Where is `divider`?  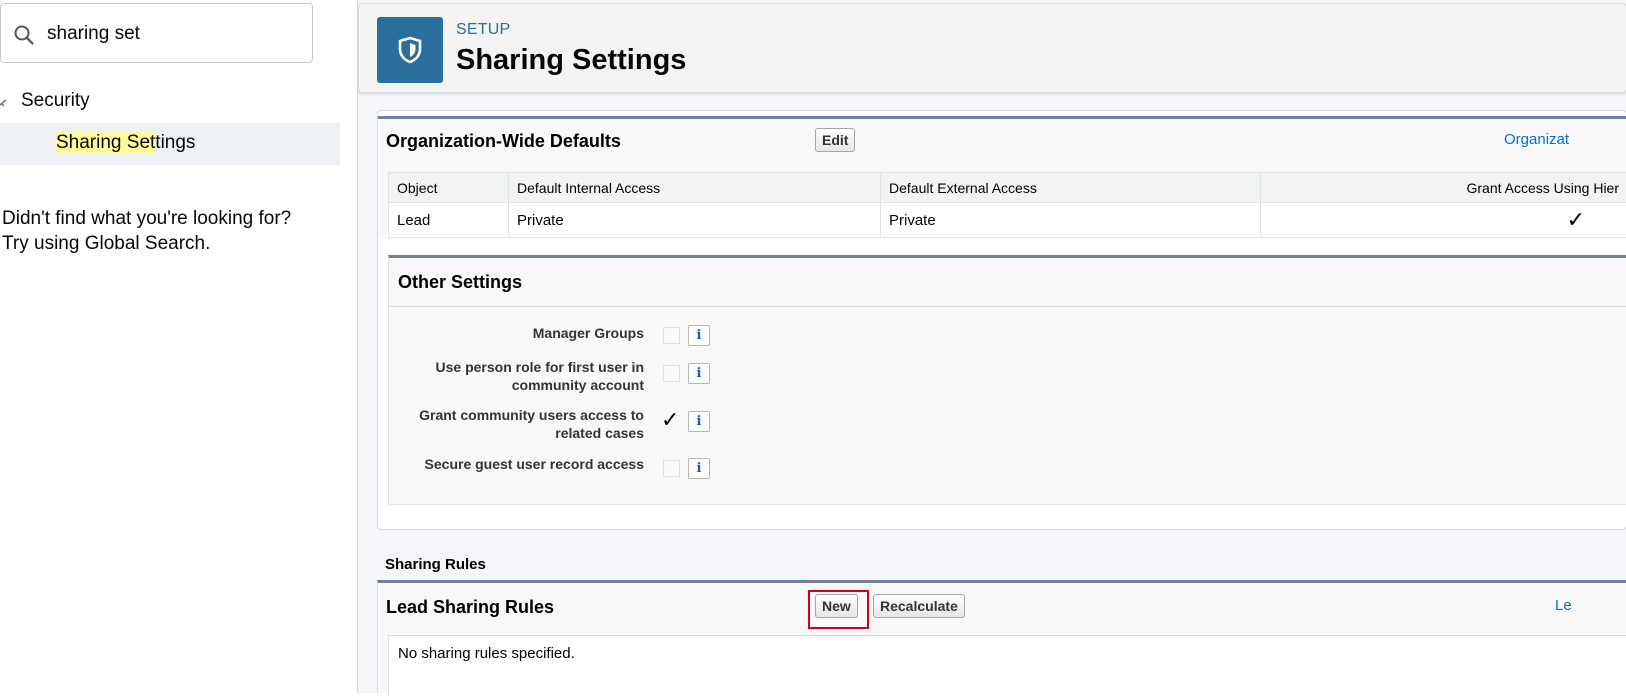 divider is located at coordinates (1007, 306).